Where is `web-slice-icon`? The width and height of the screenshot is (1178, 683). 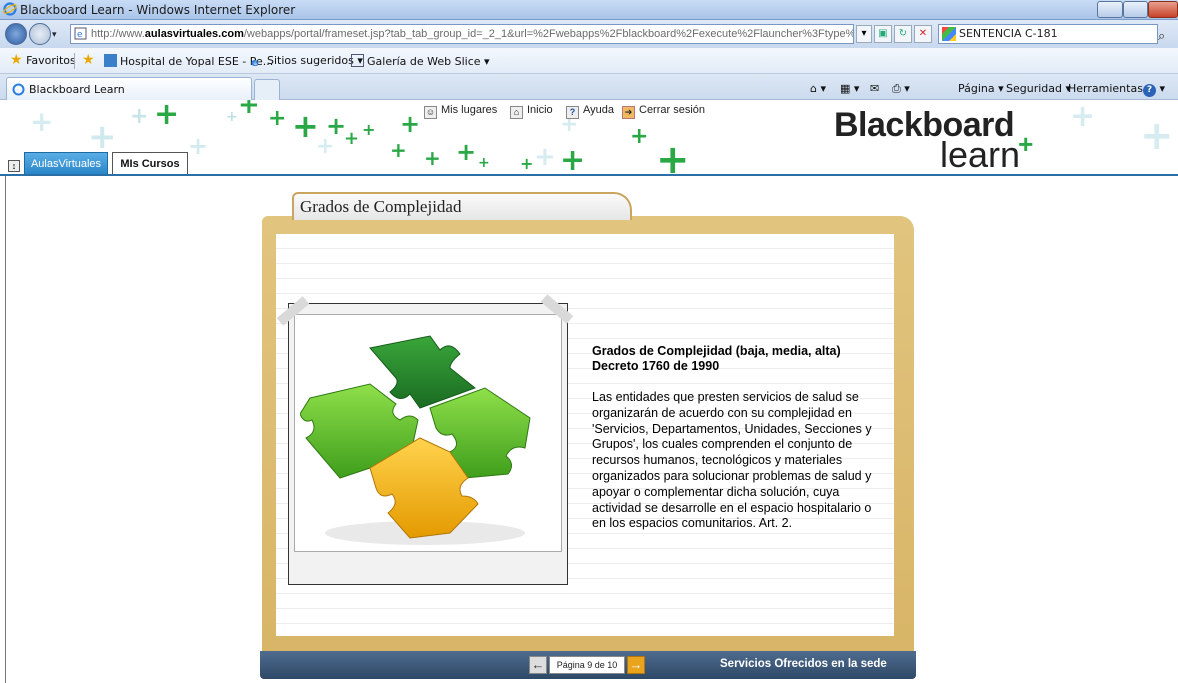
web-slice-icon is located at coordinates (357, 60).